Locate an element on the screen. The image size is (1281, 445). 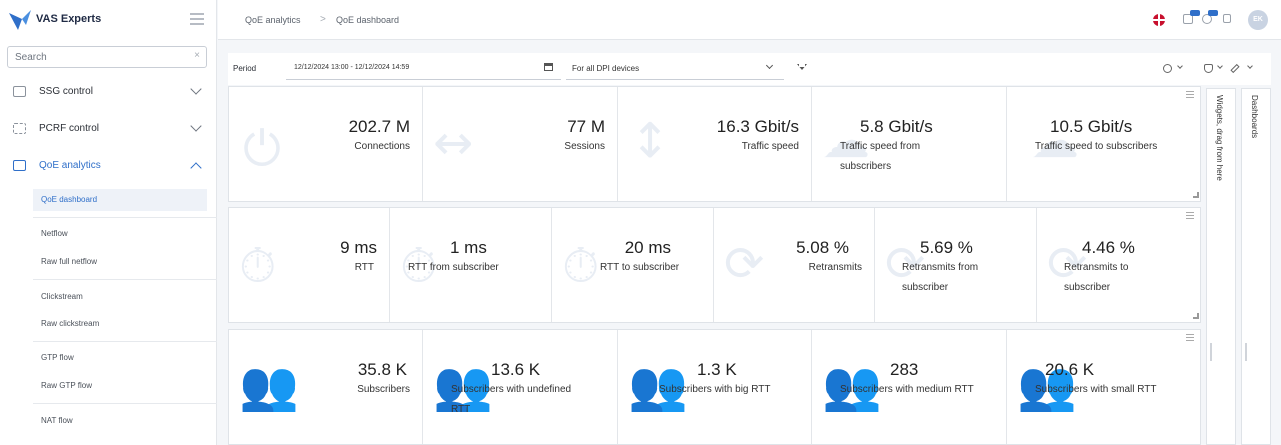
sidebar-item-clickstream: Clickstream is located at coordinates (120, 297).